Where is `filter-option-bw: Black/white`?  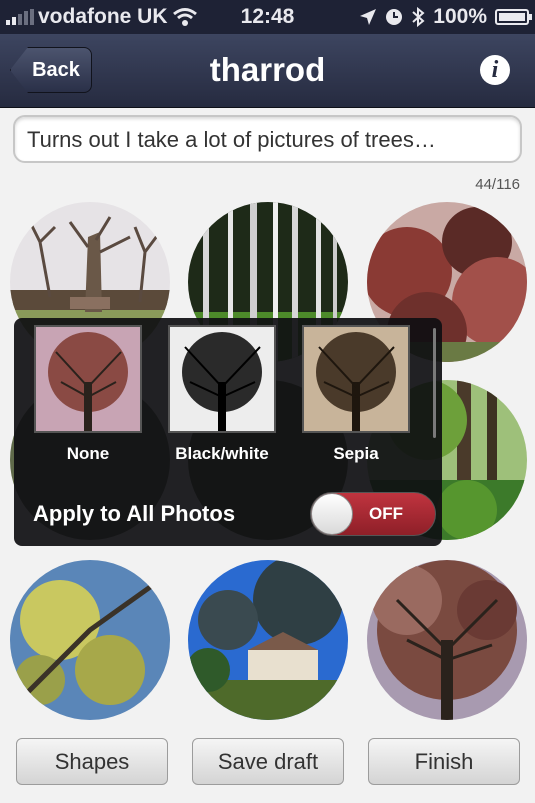
filter-option-bw: Black/white is located at coordinates (222, 395).